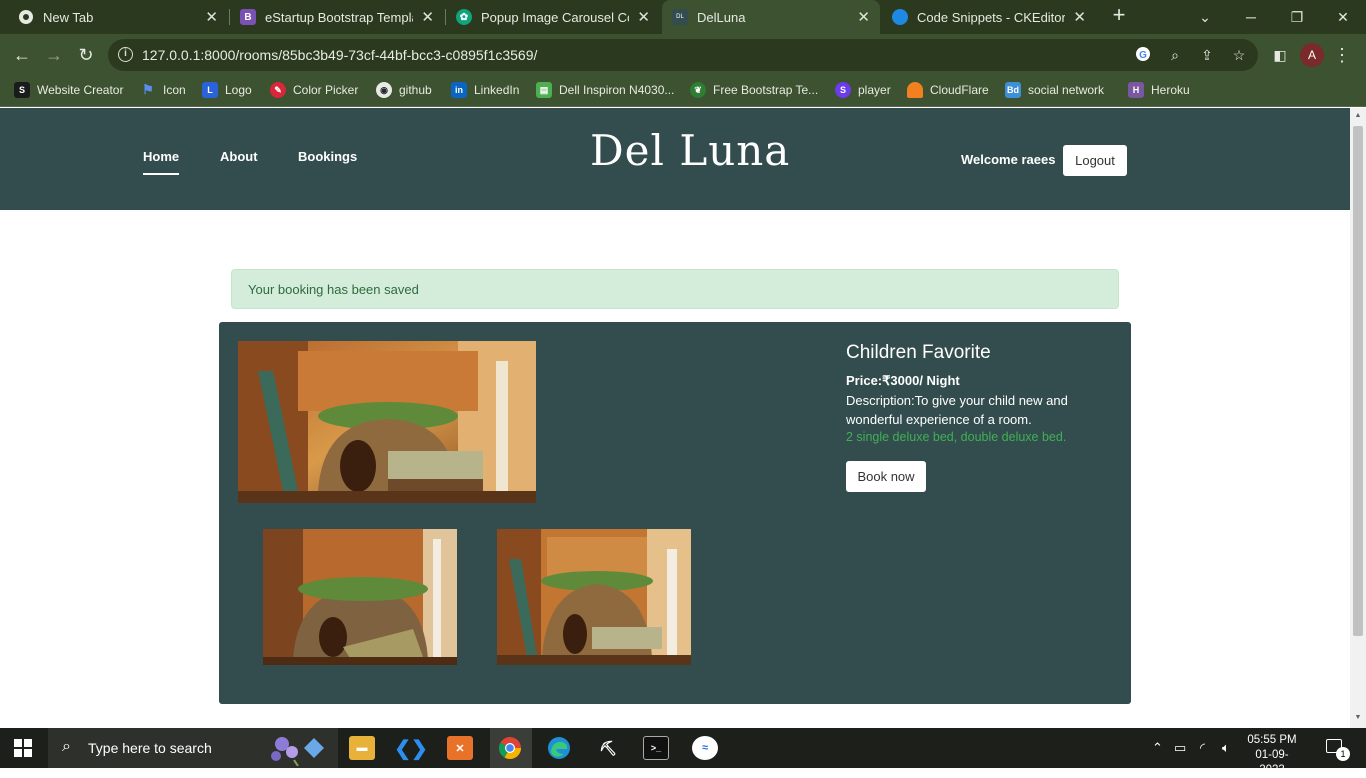 The width and height of the screenshot is (1366, 778). Describe the element at coordinates (239, 156) in the screenshot. I see `nav-about: About` at that location.